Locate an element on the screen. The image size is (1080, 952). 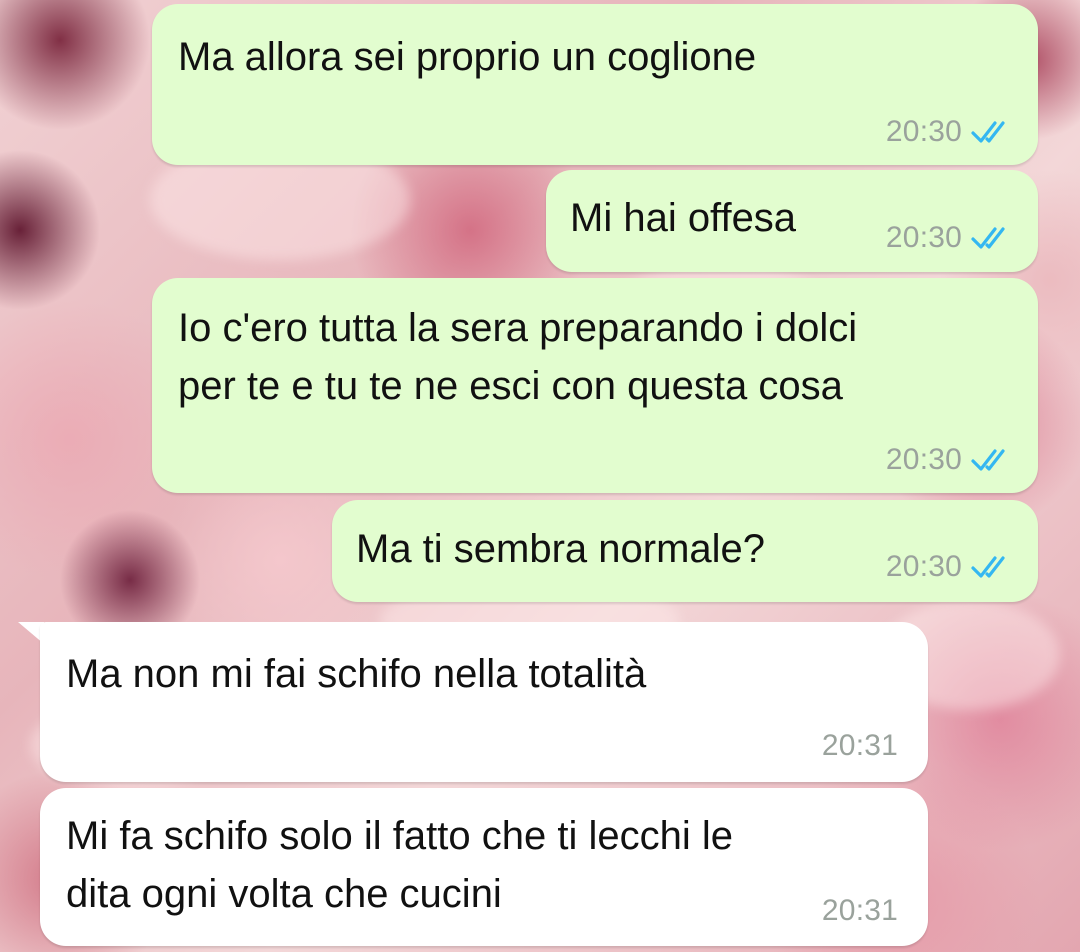
message-bubble-outgoing: Ma ti sembra normale? 20:30 is located at coordinates (685, 551).